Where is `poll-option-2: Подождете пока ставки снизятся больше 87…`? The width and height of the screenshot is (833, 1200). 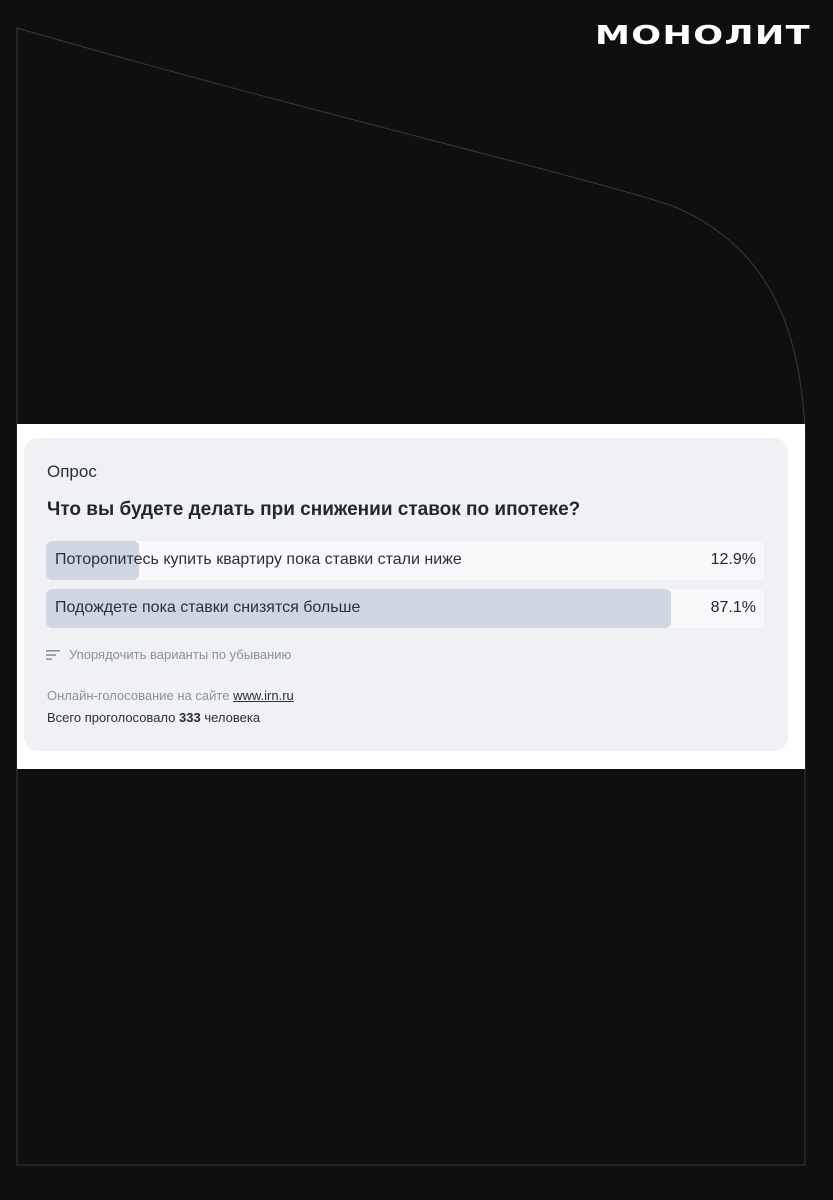 poll-option-2: Подождете пока ставки снизятся больше 87… is located at coordinates (405, 608).